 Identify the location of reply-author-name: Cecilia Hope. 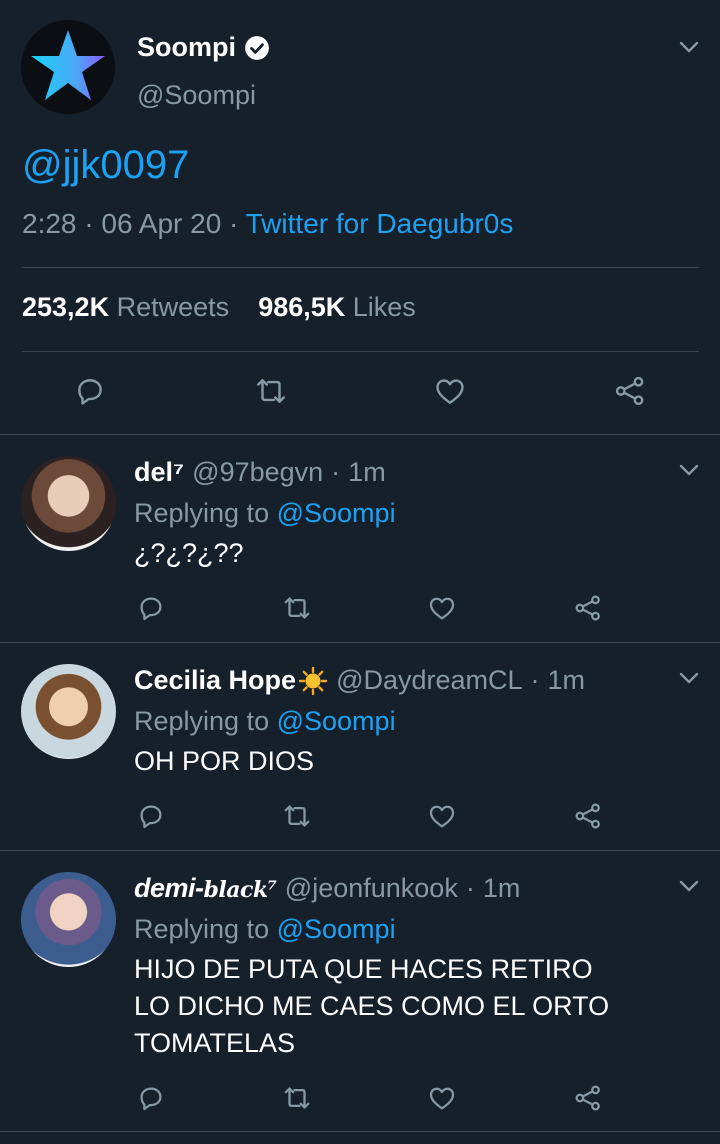
(215, 680).